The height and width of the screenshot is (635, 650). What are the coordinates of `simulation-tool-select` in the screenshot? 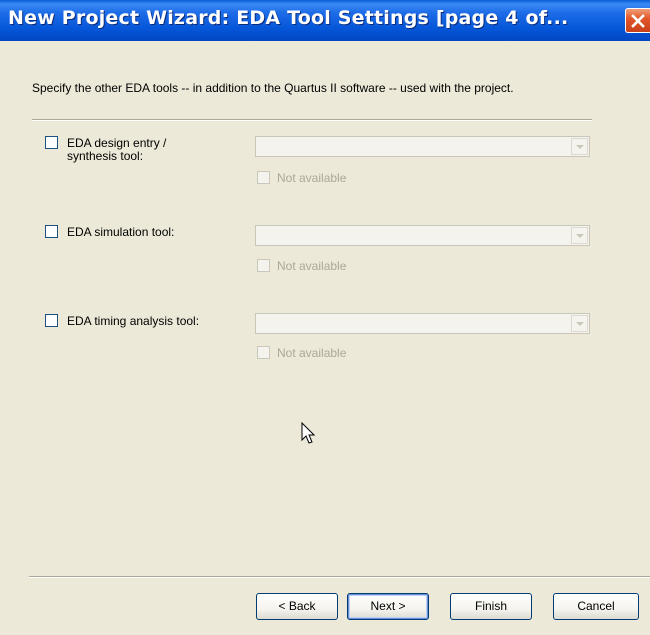 It's located at (422, 235).